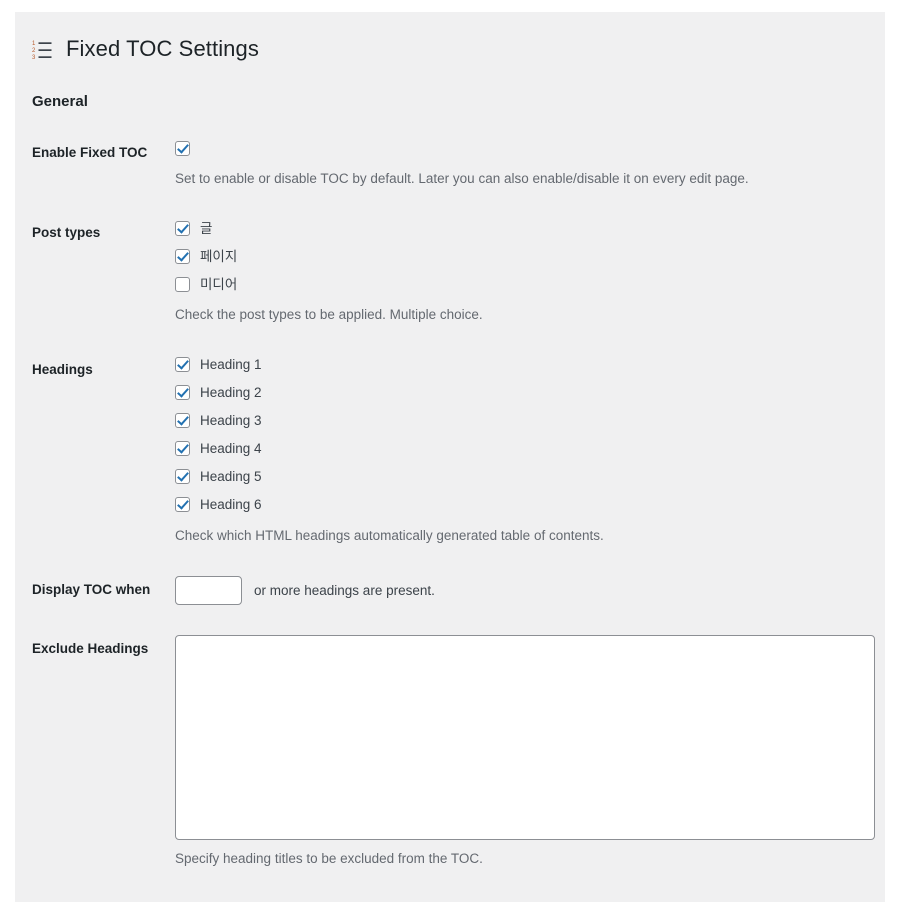 The width and height of the screenshot is (900, 902). Describe the element at coordinates (182, 148) in the screenshot. I see `enable-fixed-toc-checkbox` at that location.